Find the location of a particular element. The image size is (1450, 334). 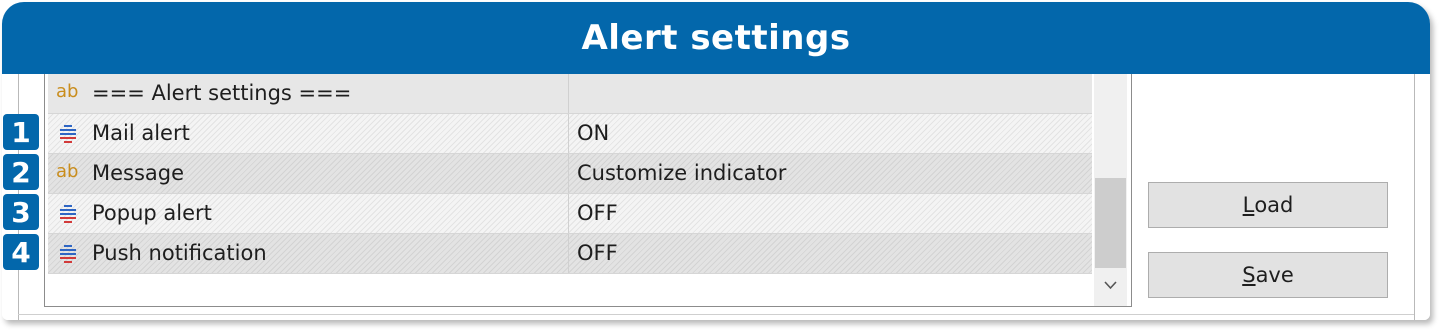

grid-row-mail-alert: Mail alert ON is located at coordinates (570, 134).